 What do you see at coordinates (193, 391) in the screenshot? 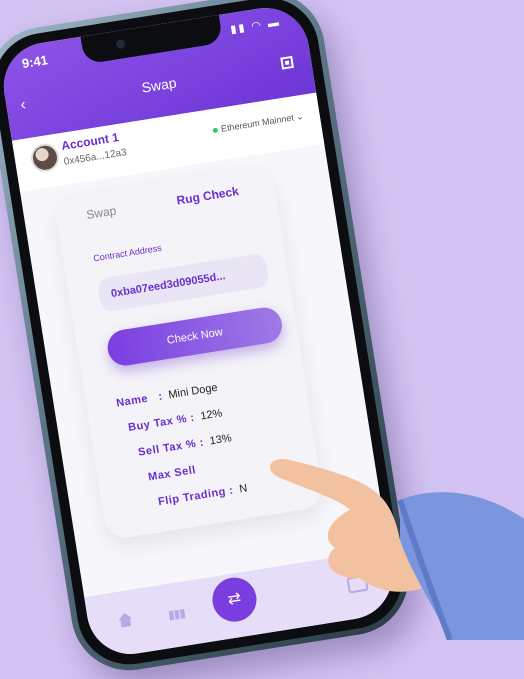
I see `detail-value: Mini Doge` at bounding box center [193, 391].